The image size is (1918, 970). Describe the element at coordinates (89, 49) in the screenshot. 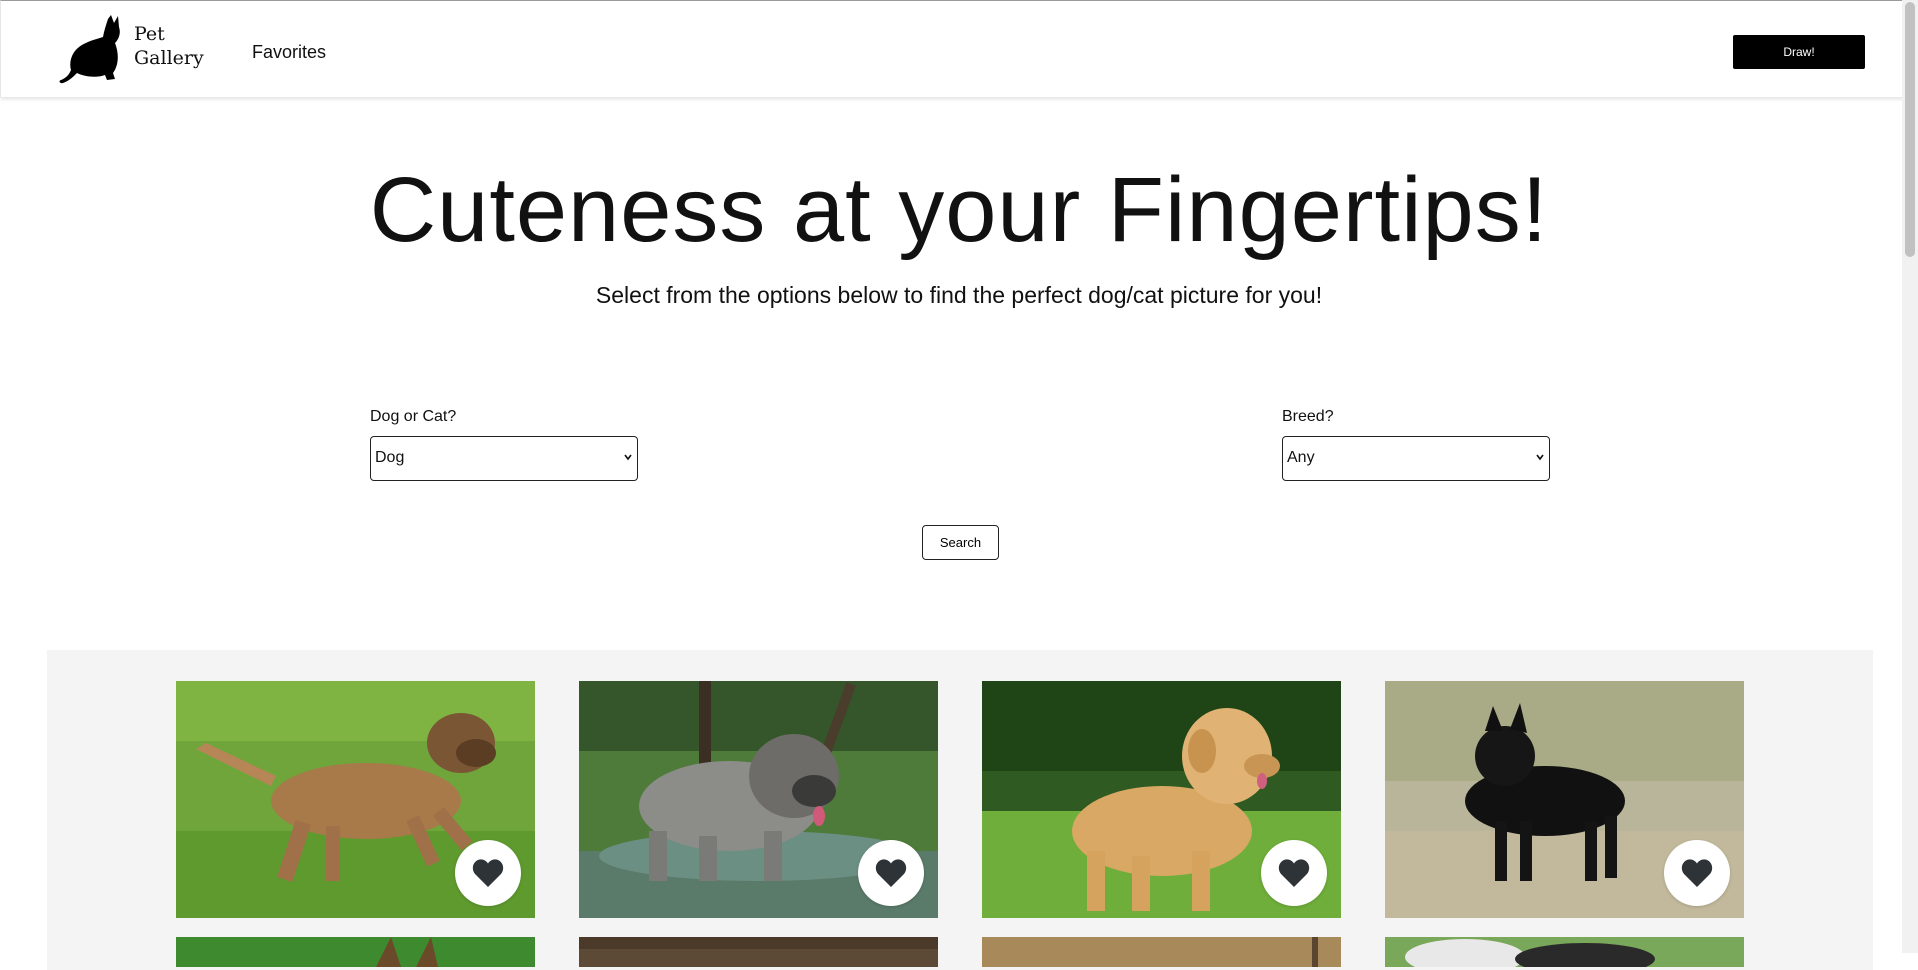

I see `cat-silhouette-icon` at that location.